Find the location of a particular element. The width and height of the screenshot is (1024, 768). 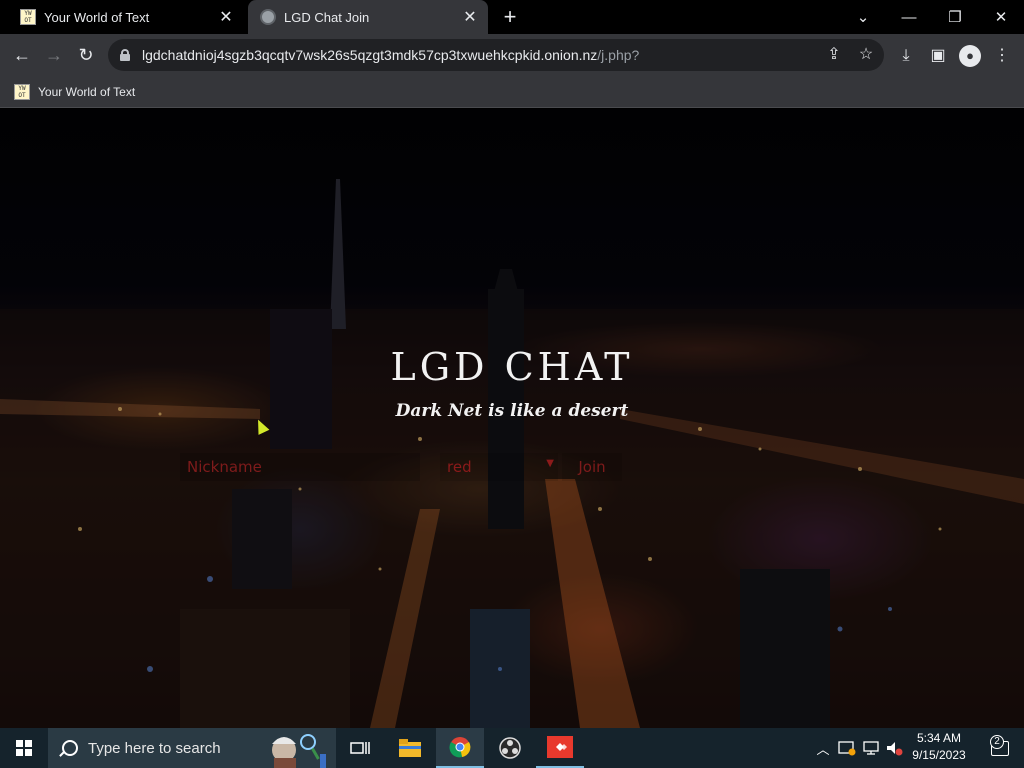

restore-button: ❐ is located at coordinates (955, 17).